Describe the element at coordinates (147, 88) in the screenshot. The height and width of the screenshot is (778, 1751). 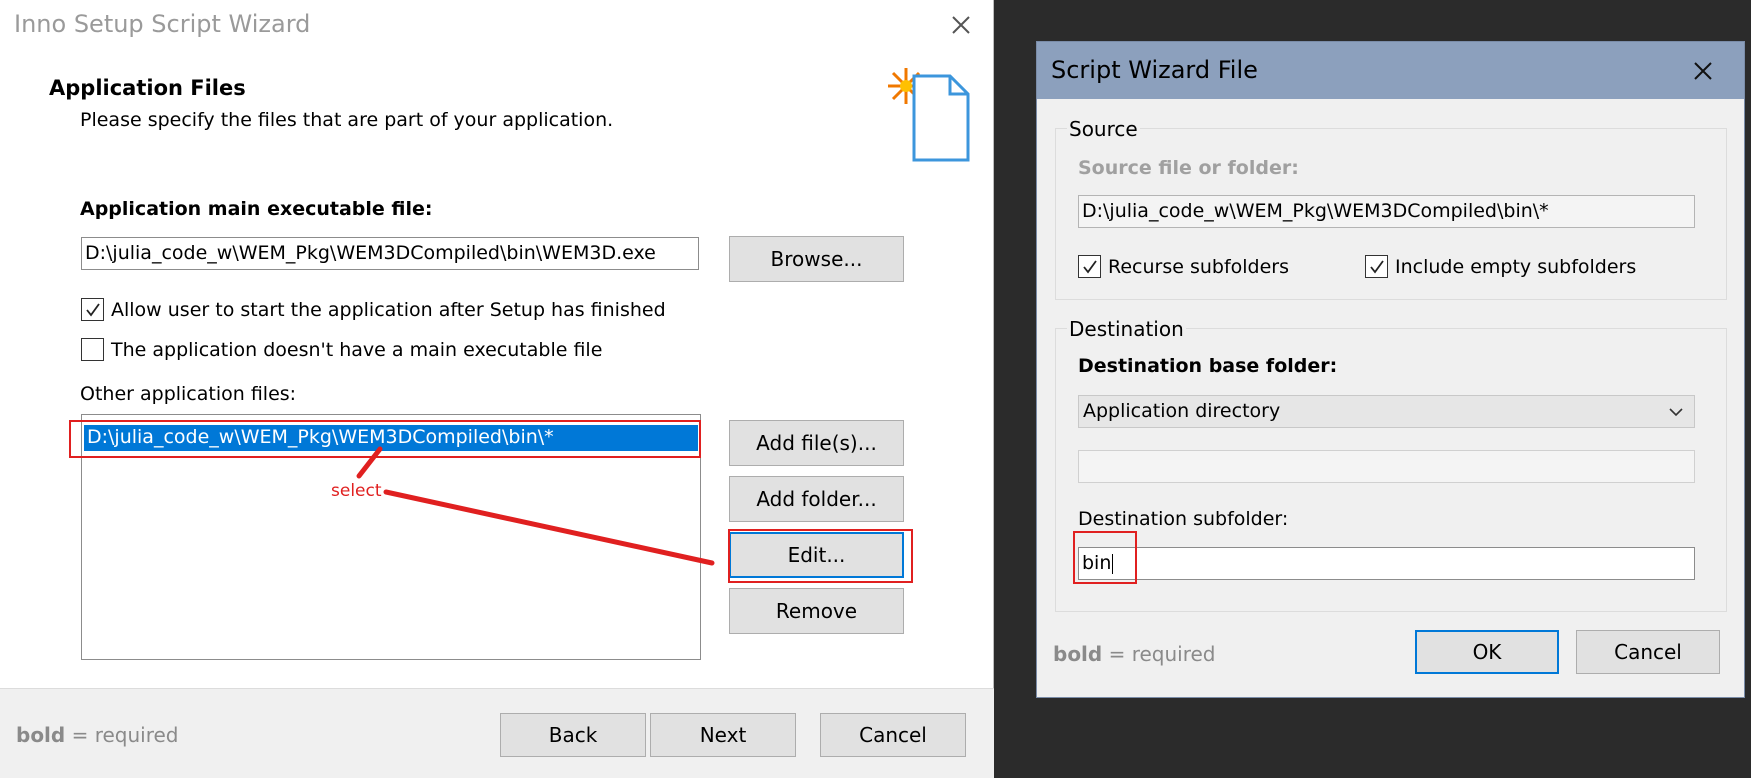
I see `page-heading: Application Files` at that location.